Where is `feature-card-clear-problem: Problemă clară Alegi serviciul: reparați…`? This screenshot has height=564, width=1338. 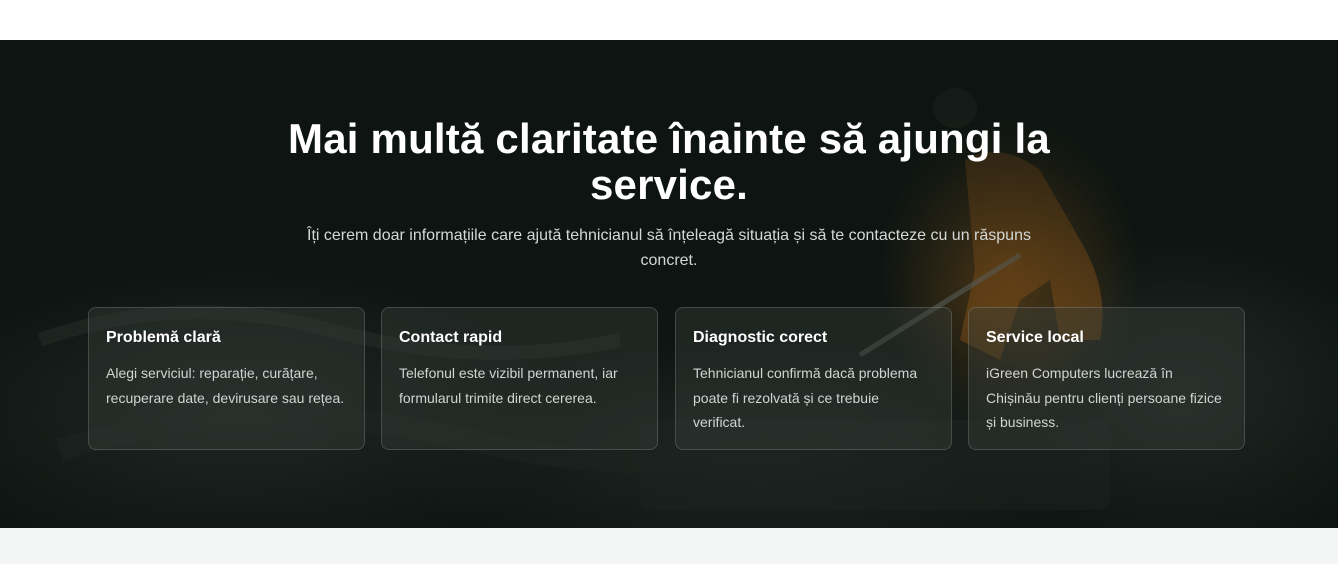 feature-card-clear-problem: Problemă clară Alegi serviciul: reparați… is located at coordinates (226, 378).